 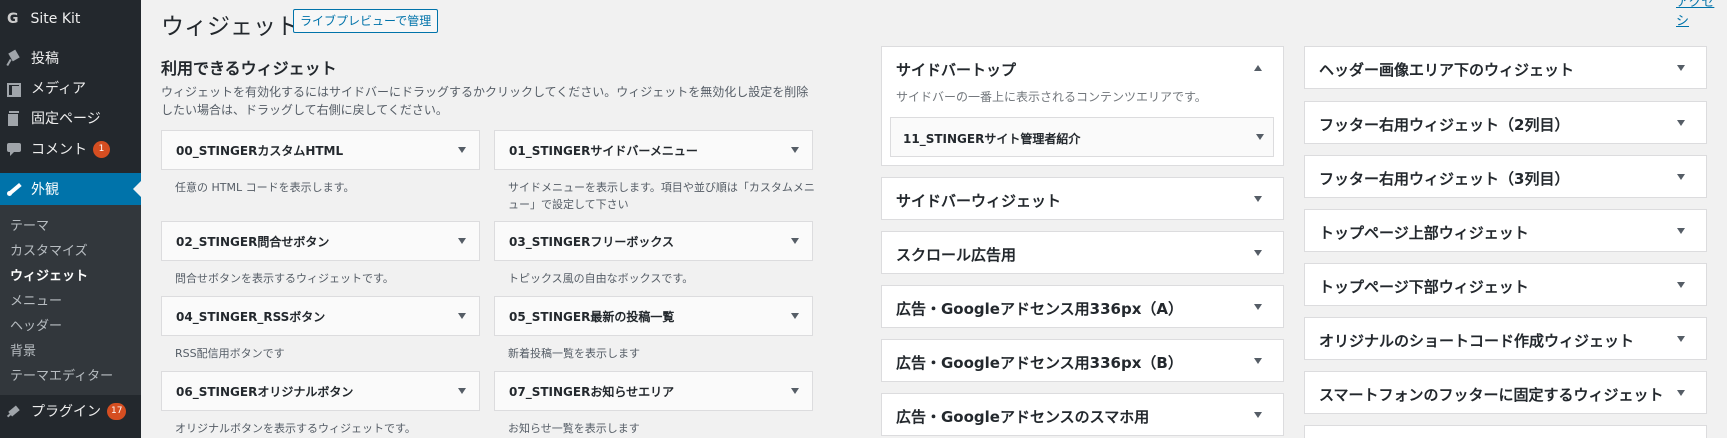 What do you see at coordinates (320, 316) in the screenshot?
I see `widget-item: 04_STINGER_RSSボタン` at bounding box center [320, 316].